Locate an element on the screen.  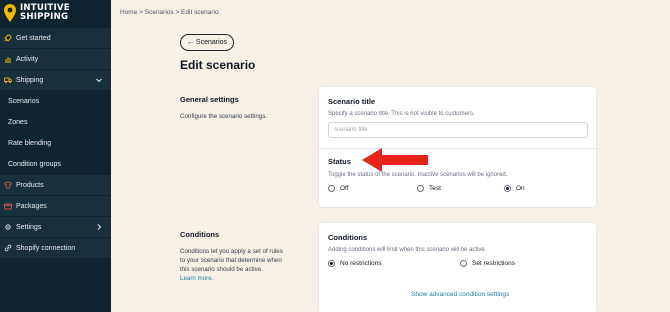
conditions-desc-line: Conditions let you apply a set of rules is located at coordinates (231, 251).